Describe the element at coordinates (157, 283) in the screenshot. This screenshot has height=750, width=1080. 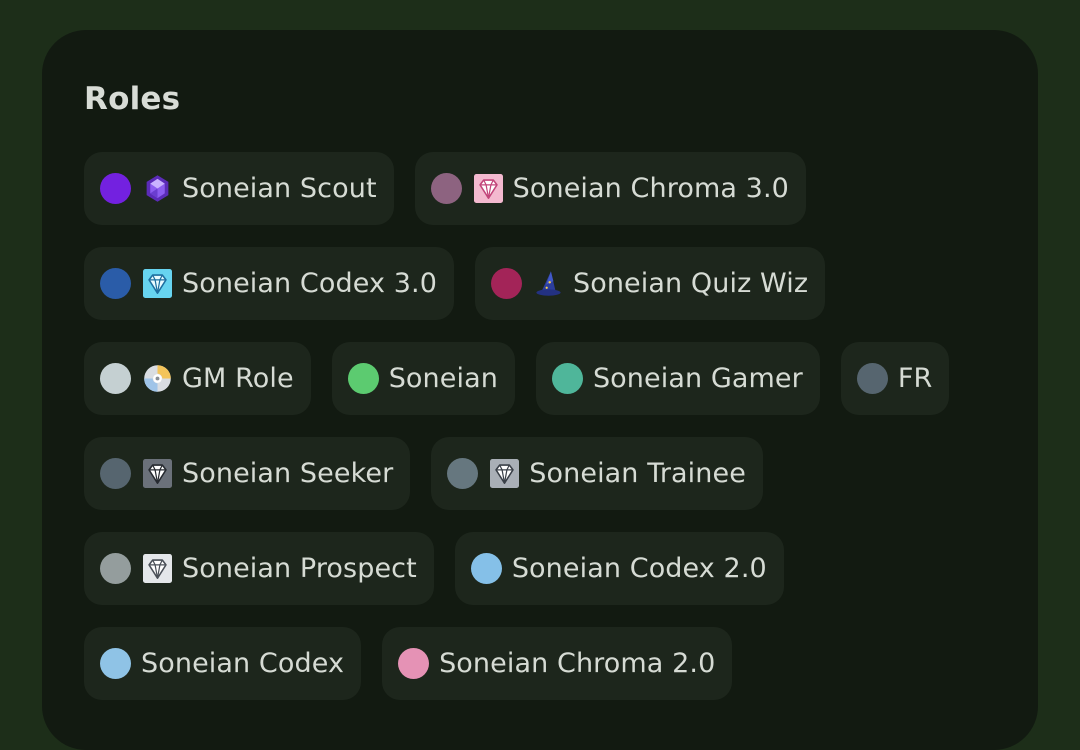
I see `cyan-diamond-icon` at that location.